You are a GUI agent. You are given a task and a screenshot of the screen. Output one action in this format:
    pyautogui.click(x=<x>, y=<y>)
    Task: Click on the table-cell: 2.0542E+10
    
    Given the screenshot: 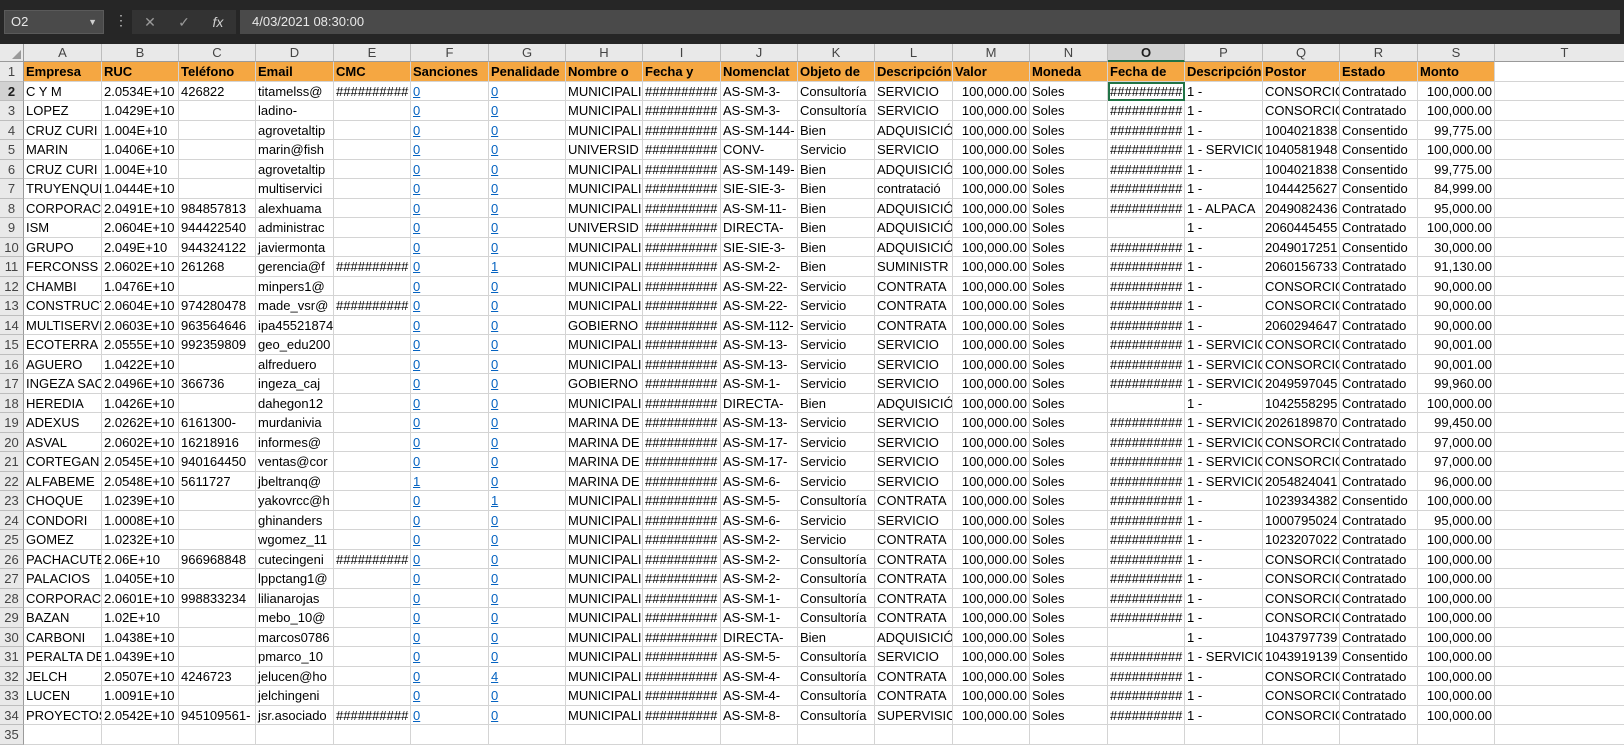 What is the action you would take?
    pyautogui.click(x=140, y=715)
    